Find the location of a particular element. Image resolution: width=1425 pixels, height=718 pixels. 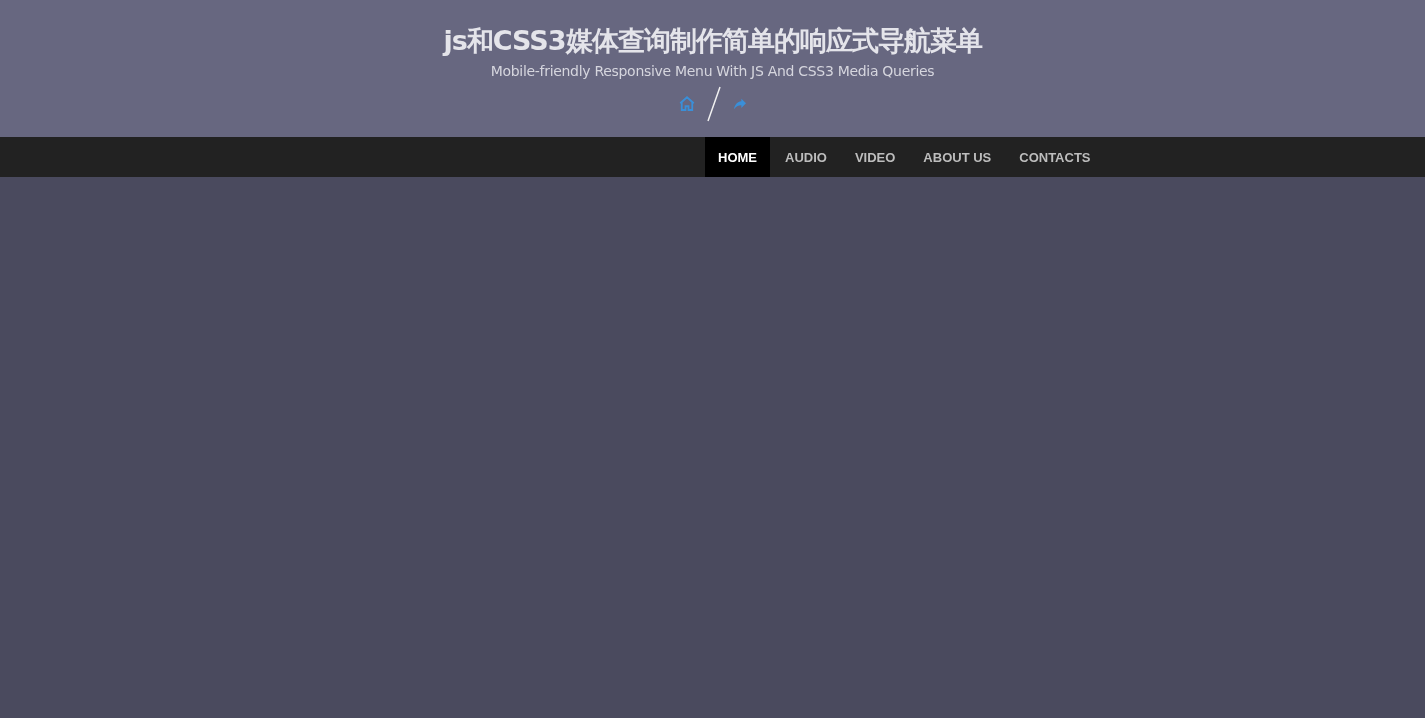

nav-link: ABOUT US is located at coordinates (957, 157).